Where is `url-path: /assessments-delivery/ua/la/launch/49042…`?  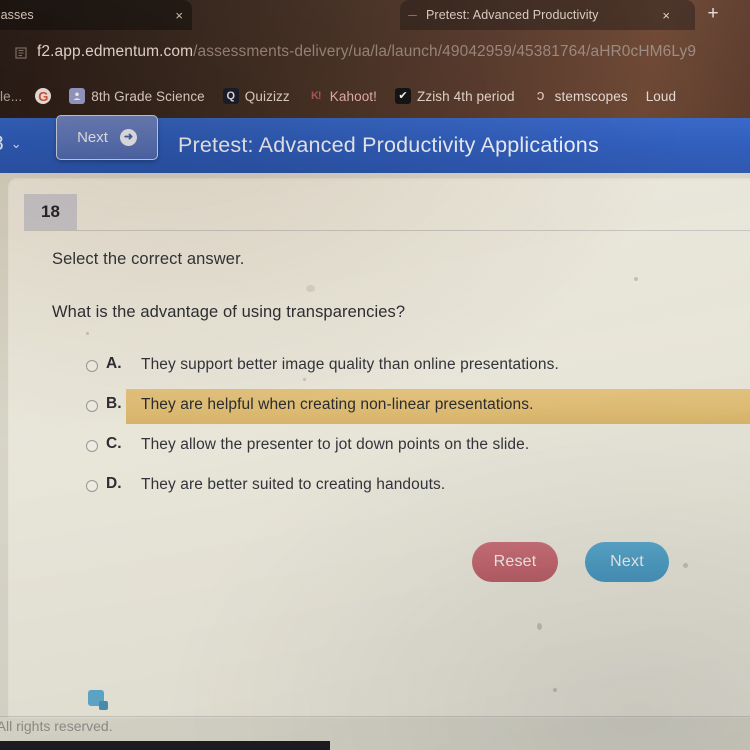
url-path: /assessments-delivery/ua/la/launch/49042… is located at coordinates (445, 51).